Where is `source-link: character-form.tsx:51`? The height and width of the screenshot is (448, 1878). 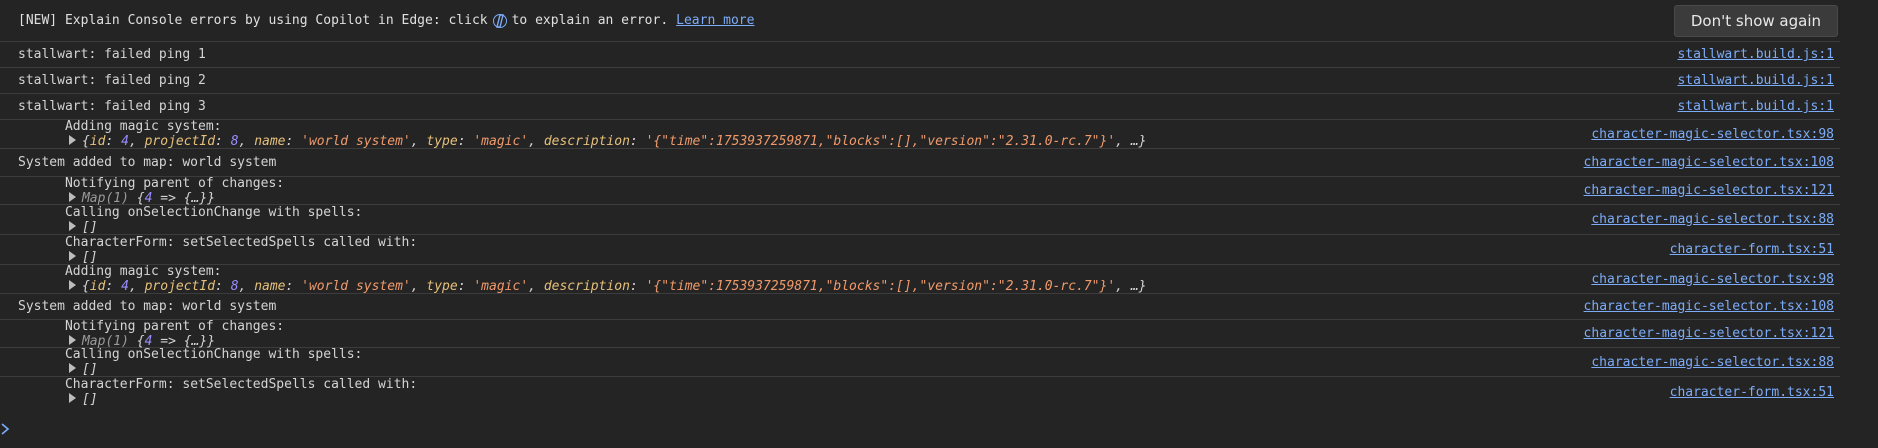
source-link: character-form.tsx:51 is located at coordinates (1752, 392).